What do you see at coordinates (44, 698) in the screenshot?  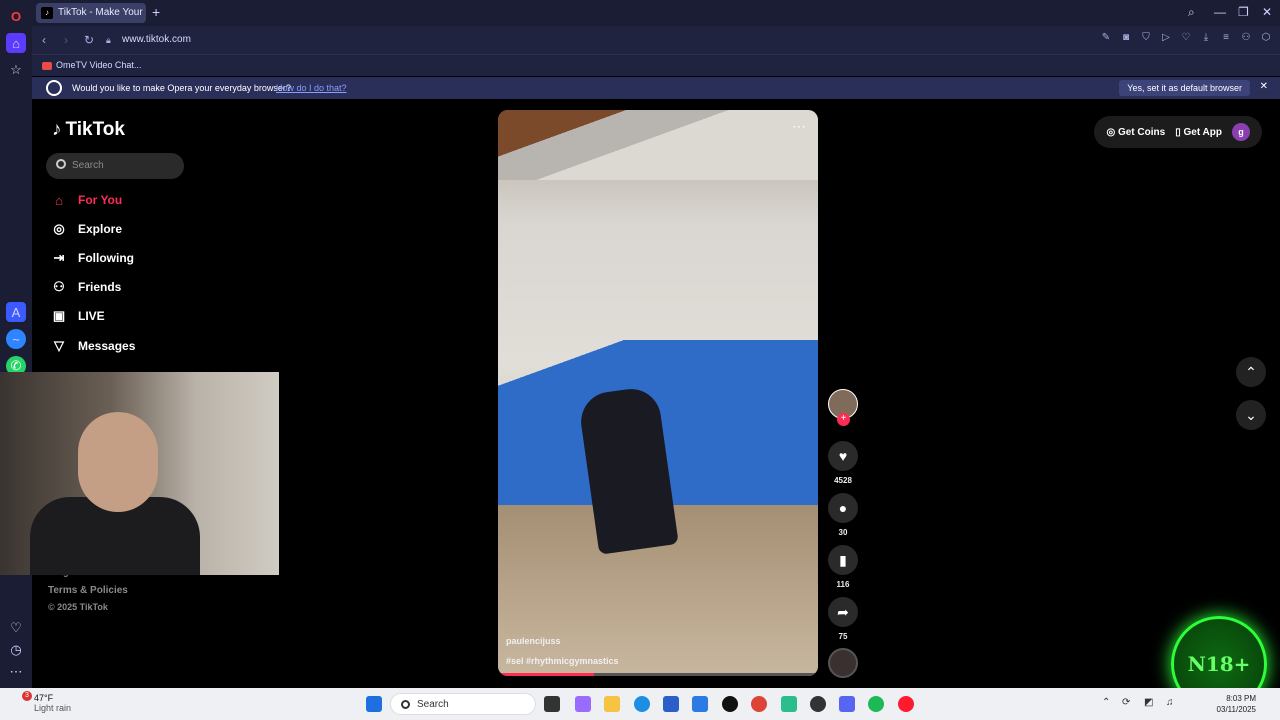 I see `temperature: 47°F` at bounding box center [44, 698].